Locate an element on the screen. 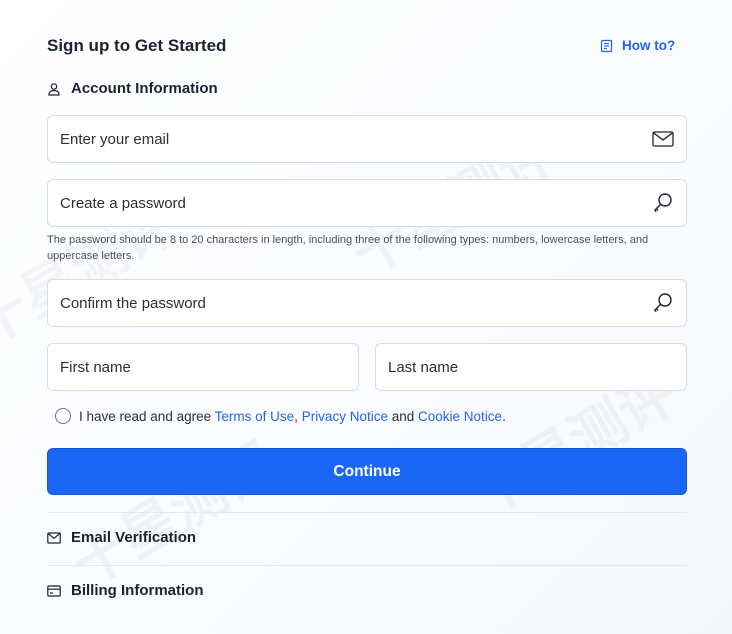 The image size is (732, 634). agree-radio is located at coordinates (63, 416).